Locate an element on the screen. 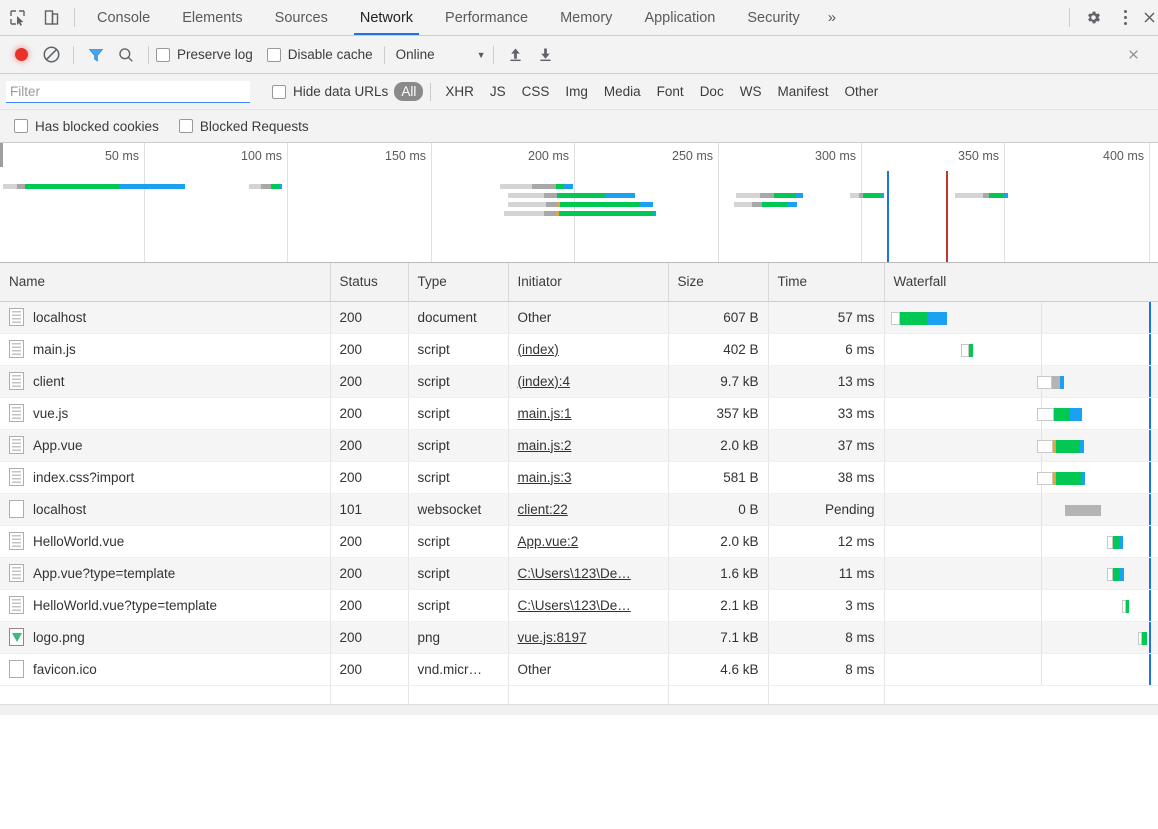 This screenshot has height=829, width=1158. table-row: vue.js 200 script main.js:1 357 kB 33 ms is located at coordinates (579, 413).